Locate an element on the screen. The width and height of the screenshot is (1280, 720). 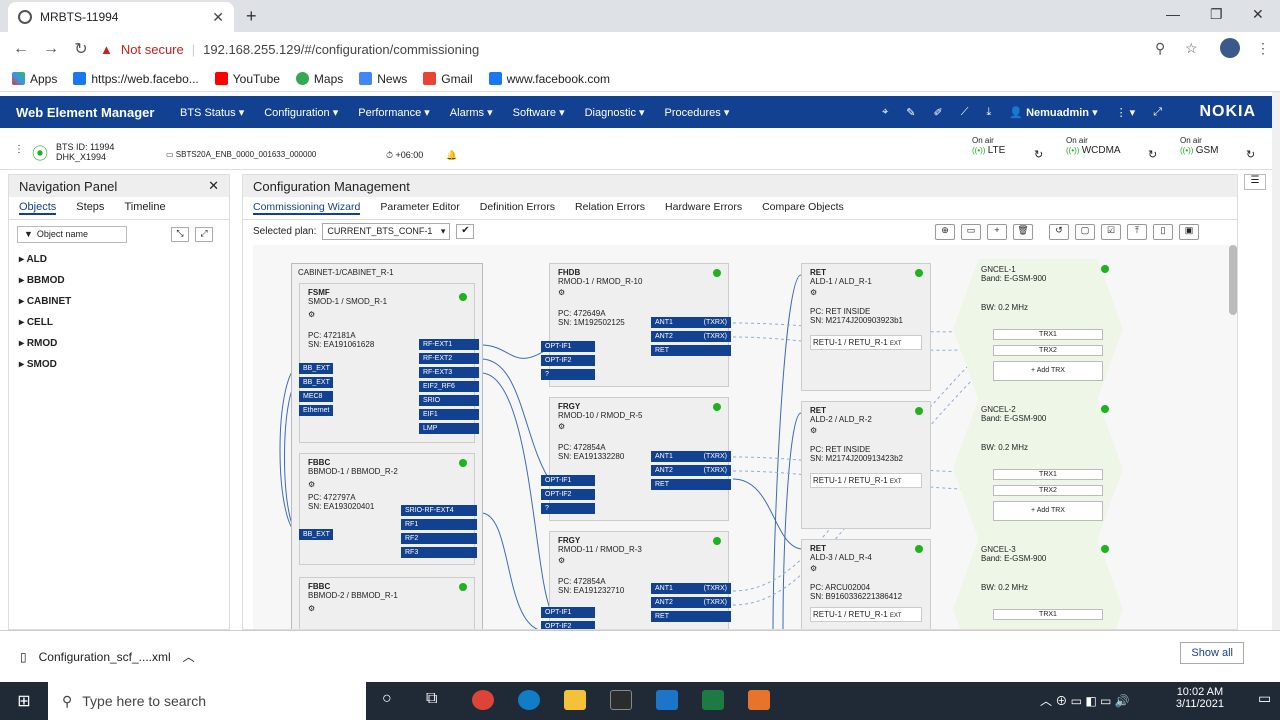
port-eif2-rf6: EIF2_RF6 is located at coordinates (449, 386).